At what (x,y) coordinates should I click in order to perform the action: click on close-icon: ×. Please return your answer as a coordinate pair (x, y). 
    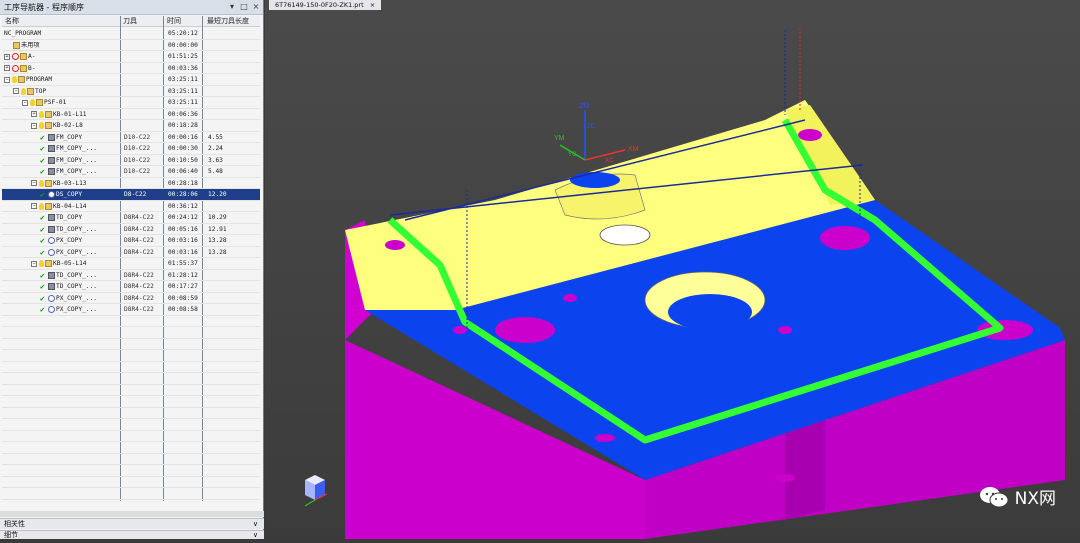
    Looking at the image, I should click on (256, 7).